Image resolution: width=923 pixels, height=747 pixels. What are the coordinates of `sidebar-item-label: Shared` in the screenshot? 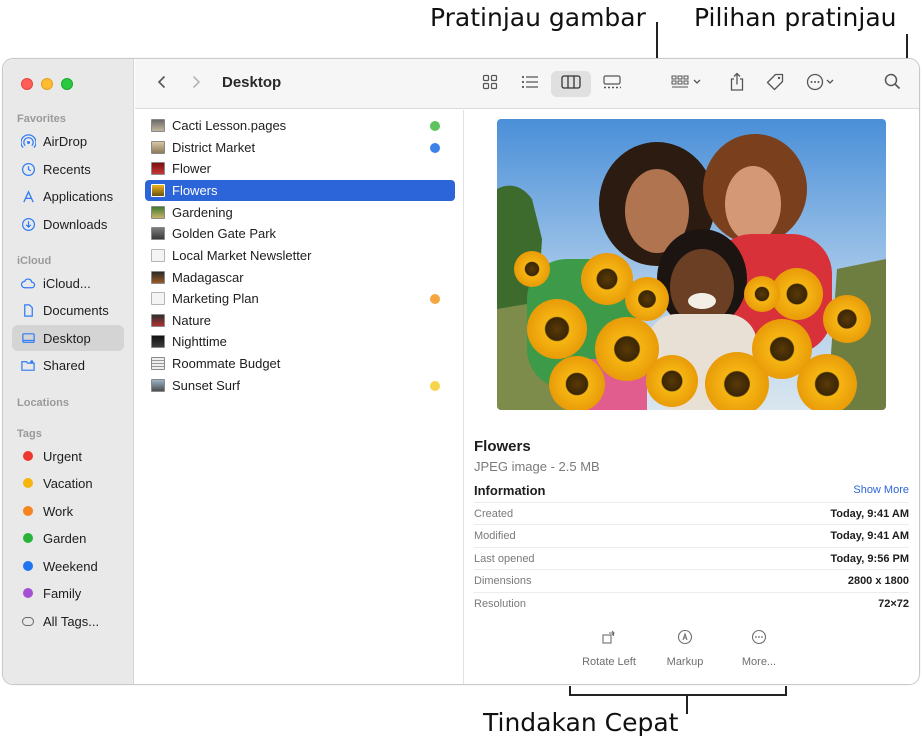 It's located at (64, 365).